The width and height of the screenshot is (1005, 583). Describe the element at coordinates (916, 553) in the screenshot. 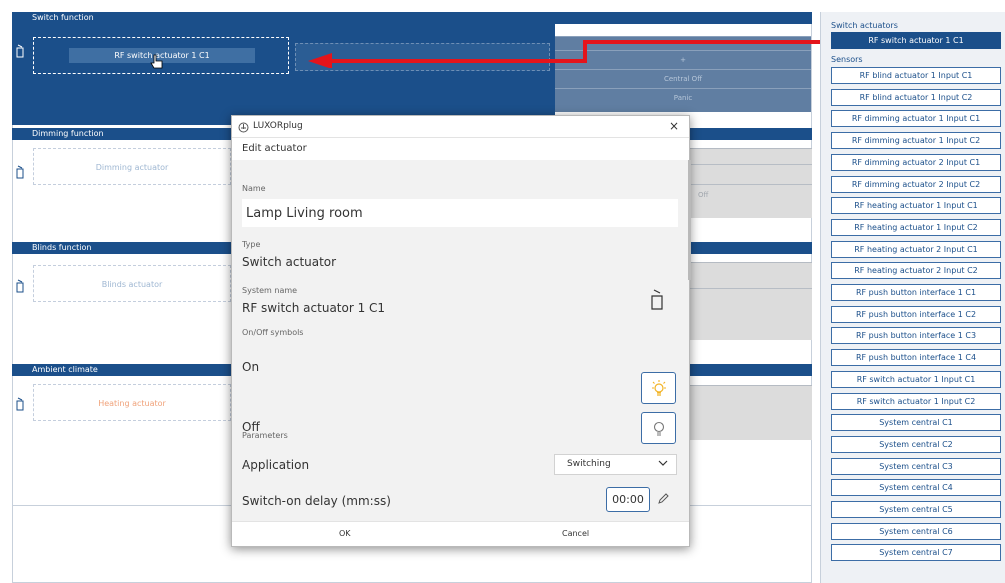

I see `list-item: System central C7` at that location.